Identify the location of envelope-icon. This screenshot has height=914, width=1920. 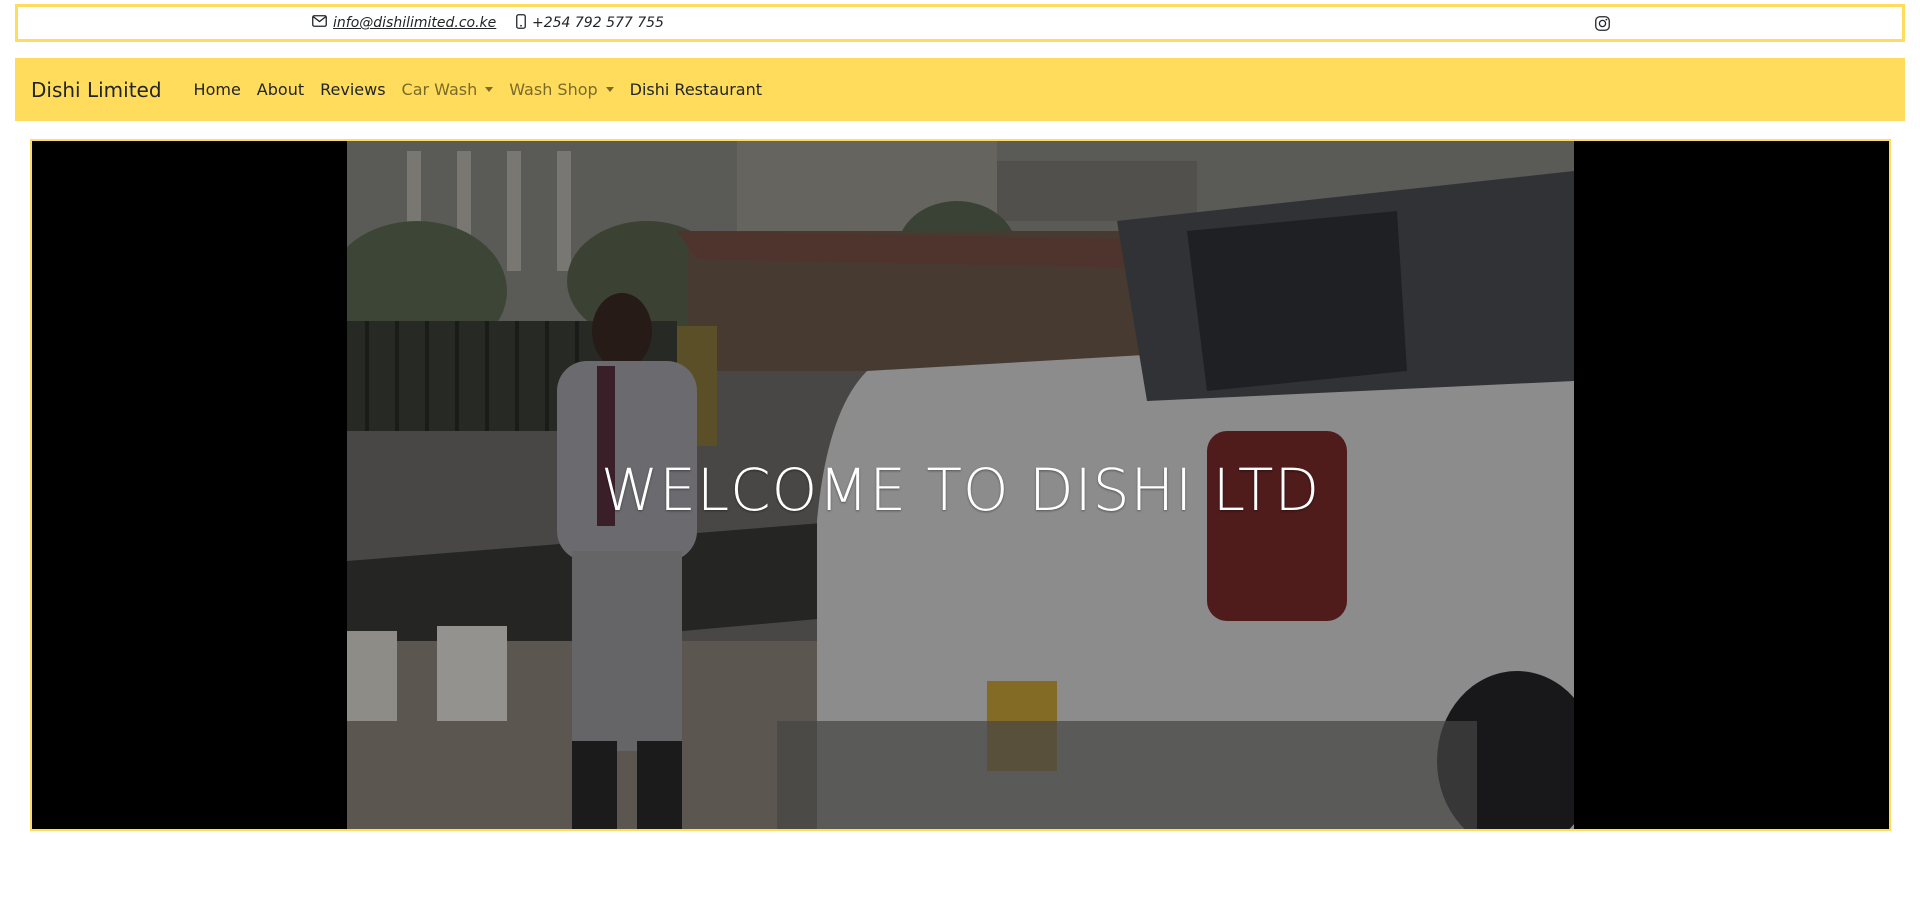
(319, 23).